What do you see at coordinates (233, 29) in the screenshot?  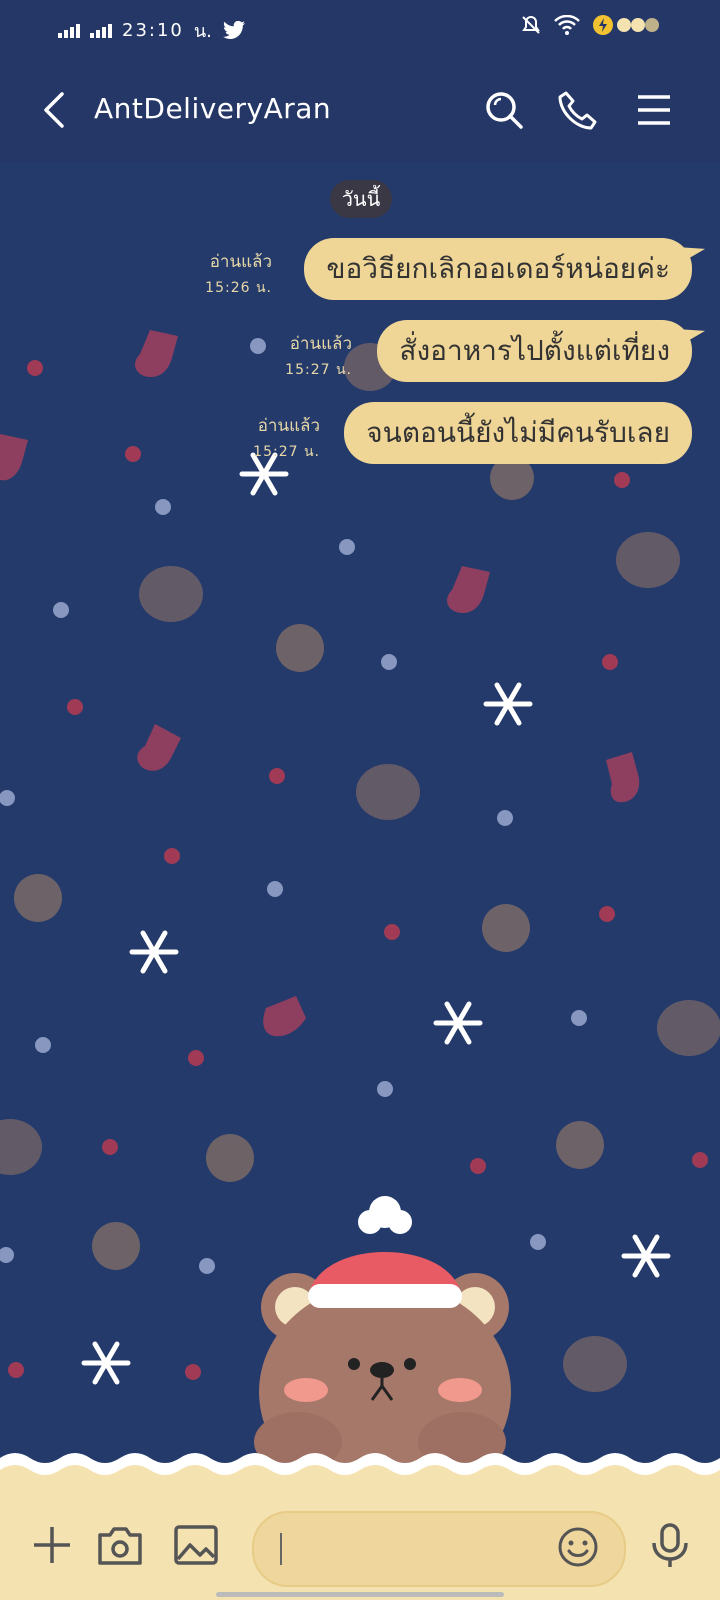 I see `twitter-icon` at bounding box center [233, 29].